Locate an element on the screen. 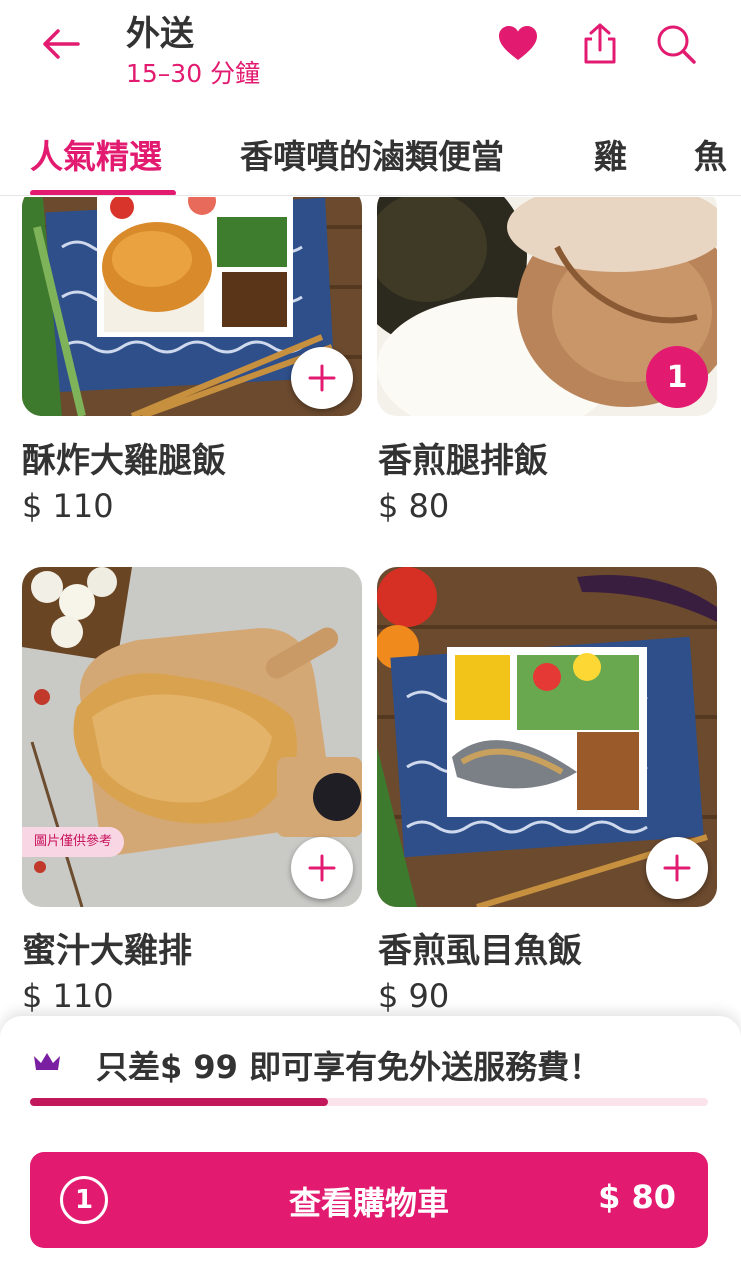 The image size is (741, 1280). product-price: $ 80 is located at coordinates (414, 506).